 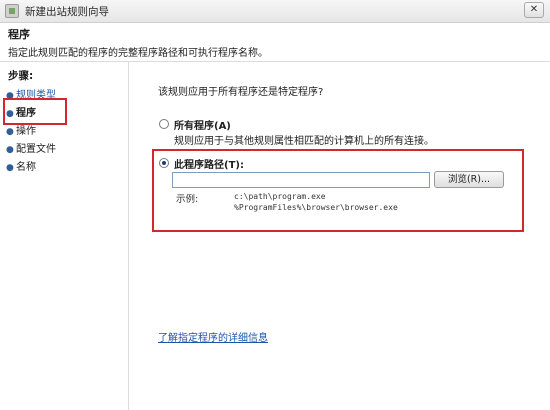 What do you see at coordinates (36, 149) in the screenshot?
I see `step-label: 配置文件` at bounding box center [36, 149].